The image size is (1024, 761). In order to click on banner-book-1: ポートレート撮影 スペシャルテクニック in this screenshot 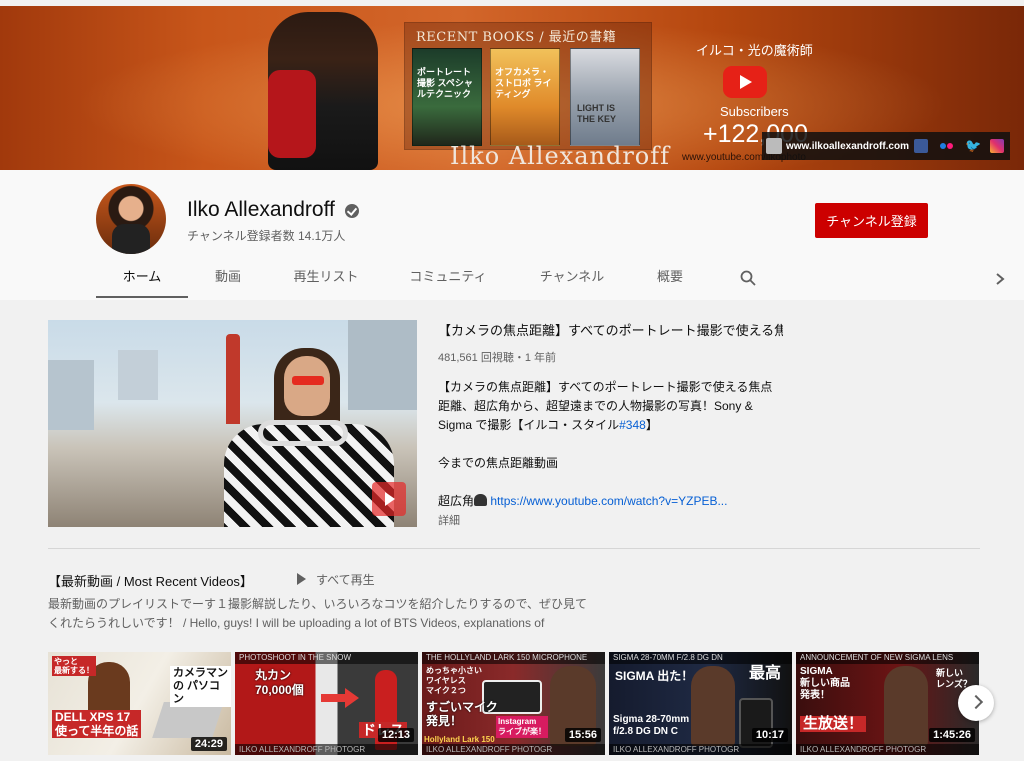, I will do `click(447, 97)`.